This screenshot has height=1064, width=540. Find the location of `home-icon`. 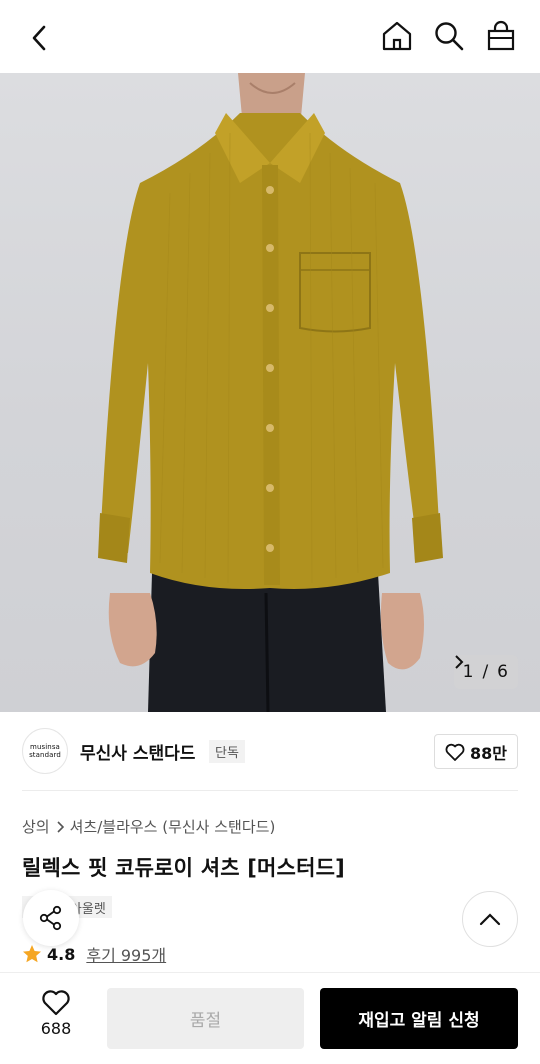

home-icon is located at coordinates (397, 36).